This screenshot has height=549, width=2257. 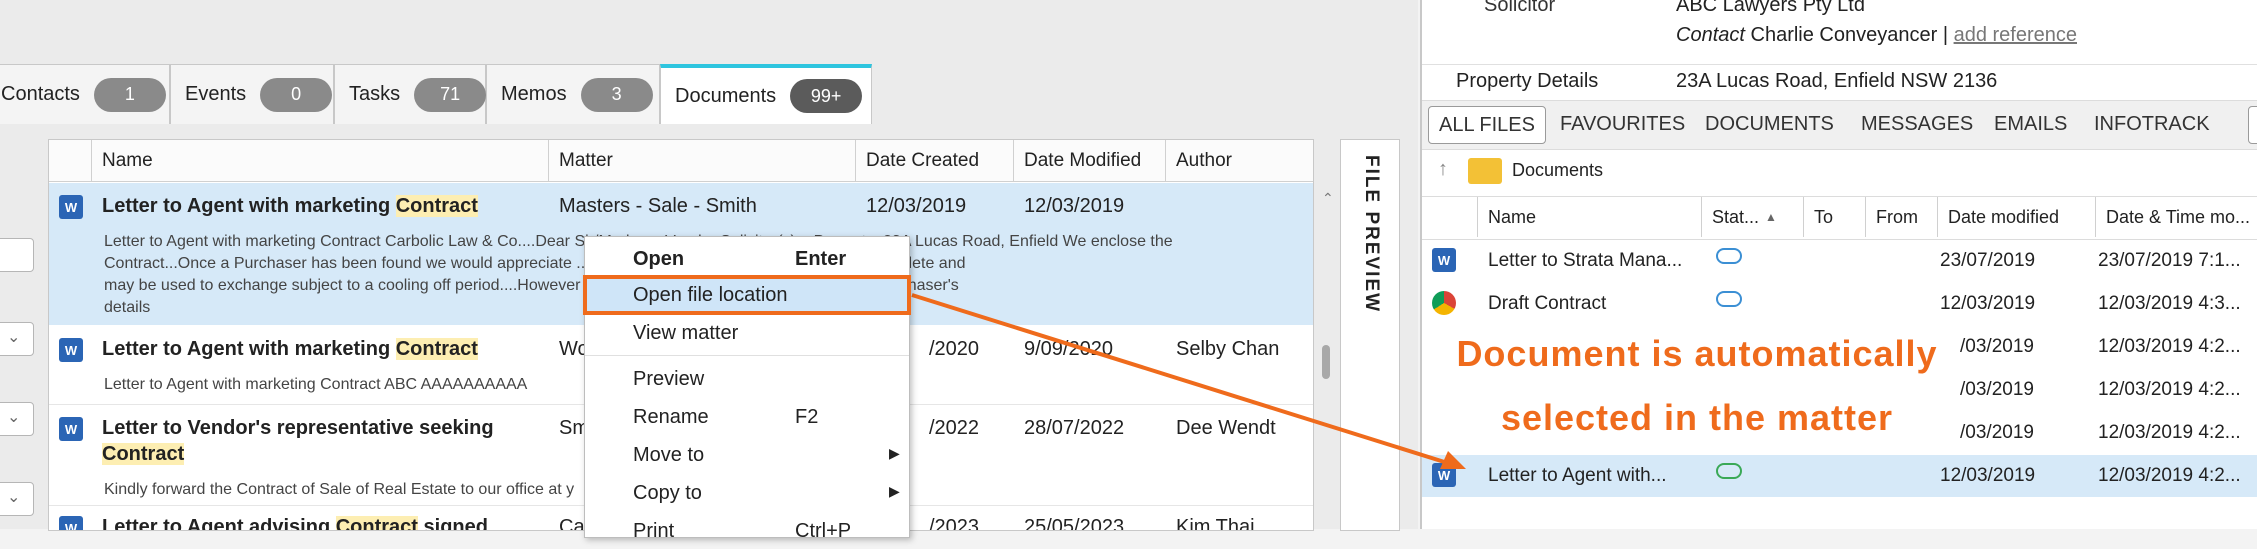 What do you see at coordinates (747, 455) in the screenshot?
I see `menu-item-move-to: Move to ▶` at bounding box center [747, 455].